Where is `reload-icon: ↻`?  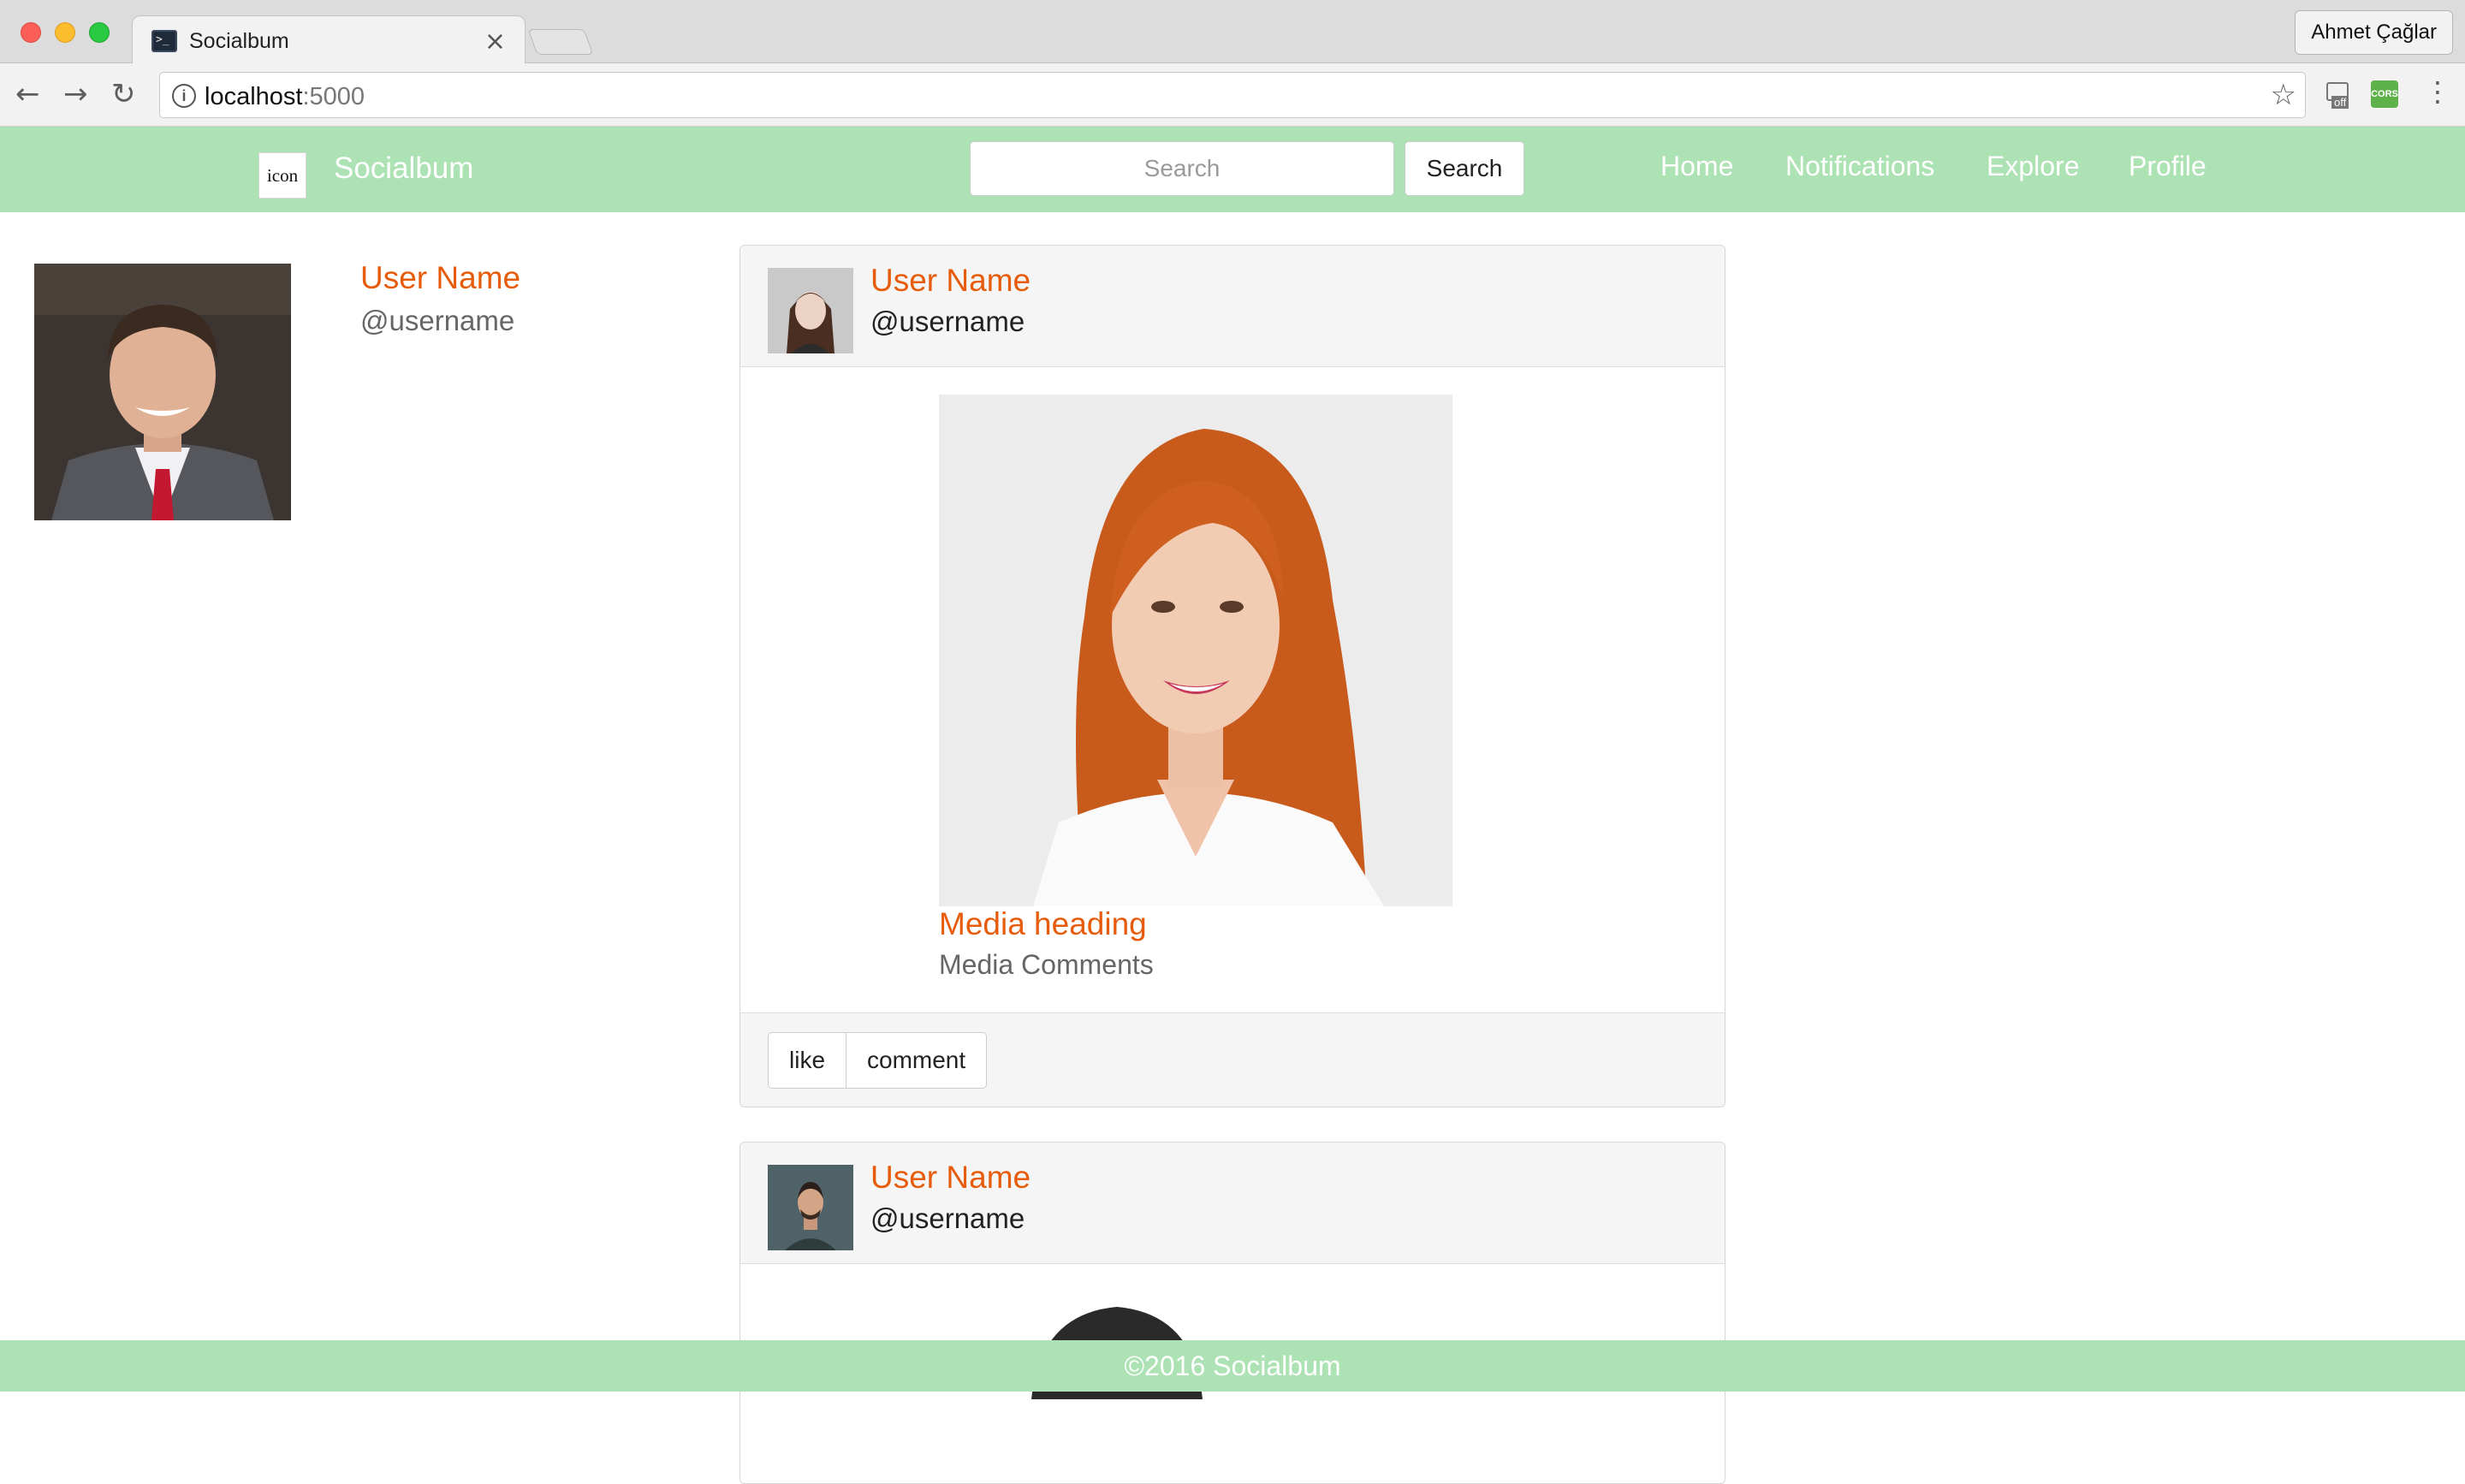 reload-icon: ↻ is located at coordinates (123, 94).